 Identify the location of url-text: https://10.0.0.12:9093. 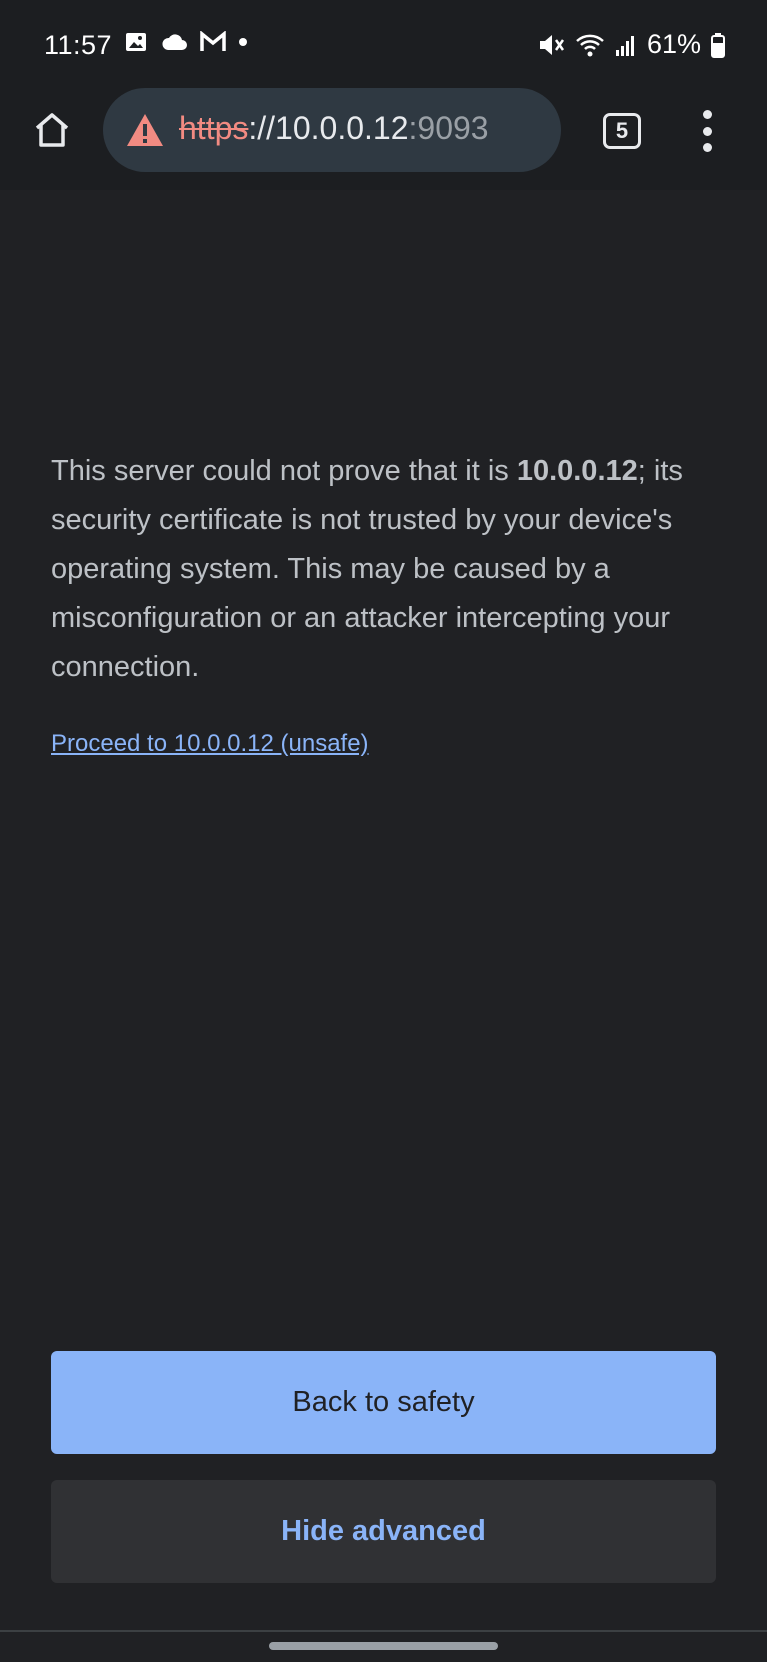
(334, 128).